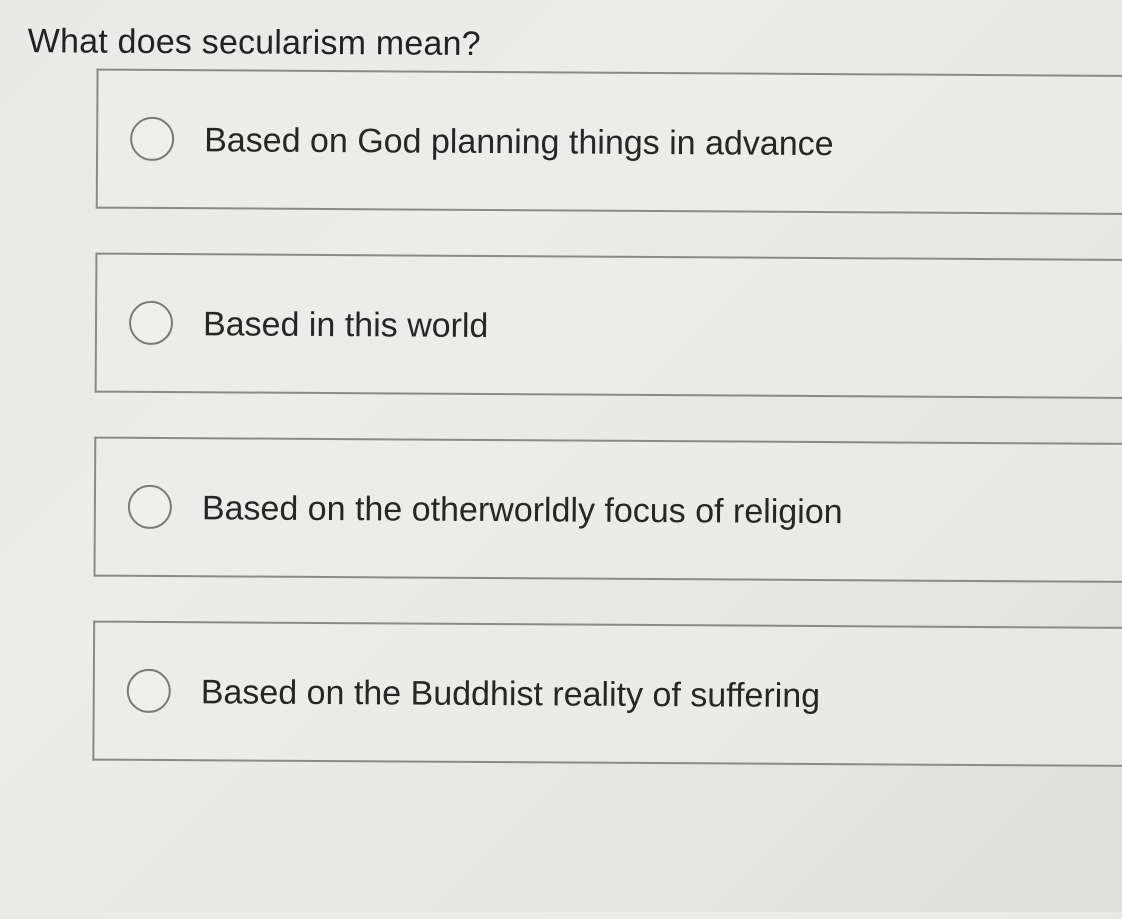  What do you see at coordinates (608, 325) in the screenshot?
I see `answer-option-2: Based in this world` at bounding box center [608, 325].